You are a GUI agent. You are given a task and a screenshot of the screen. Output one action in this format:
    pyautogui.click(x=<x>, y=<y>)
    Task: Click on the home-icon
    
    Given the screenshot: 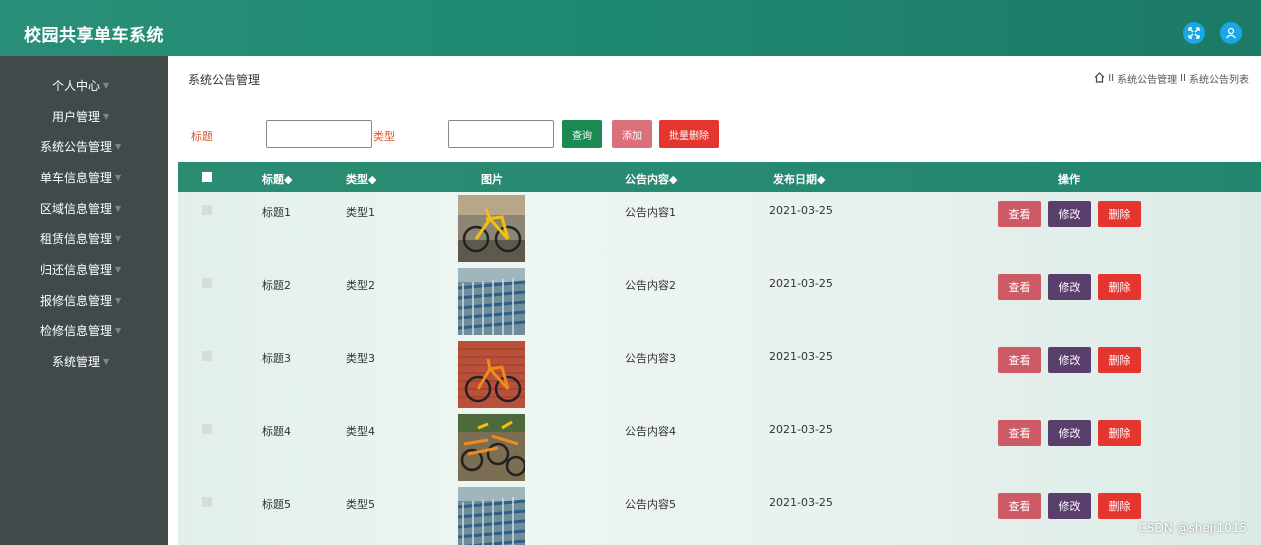 What is the action you would take?
    pyautogui.click(x=1099, y=78)
    